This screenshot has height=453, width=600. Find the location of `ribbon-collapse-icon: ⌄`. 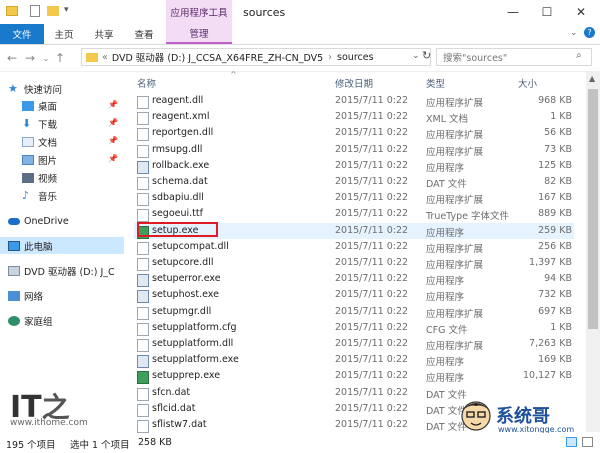

ribbon-collapse-icon: ⌄ is located at coordinates (574, 33).